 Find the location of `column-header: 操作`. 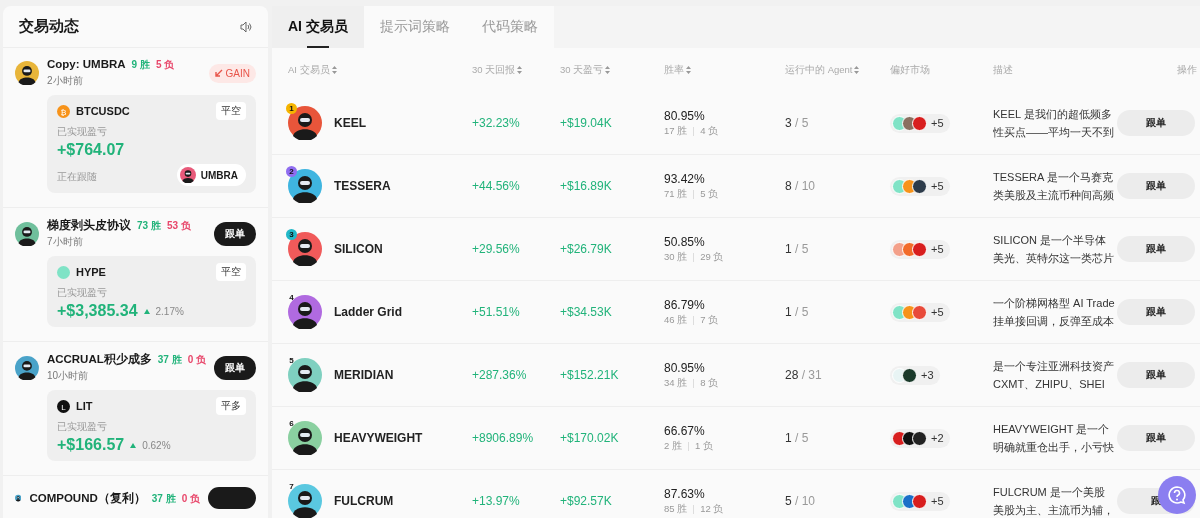

column-header: 操作 is located at coordinates (1186, 70).